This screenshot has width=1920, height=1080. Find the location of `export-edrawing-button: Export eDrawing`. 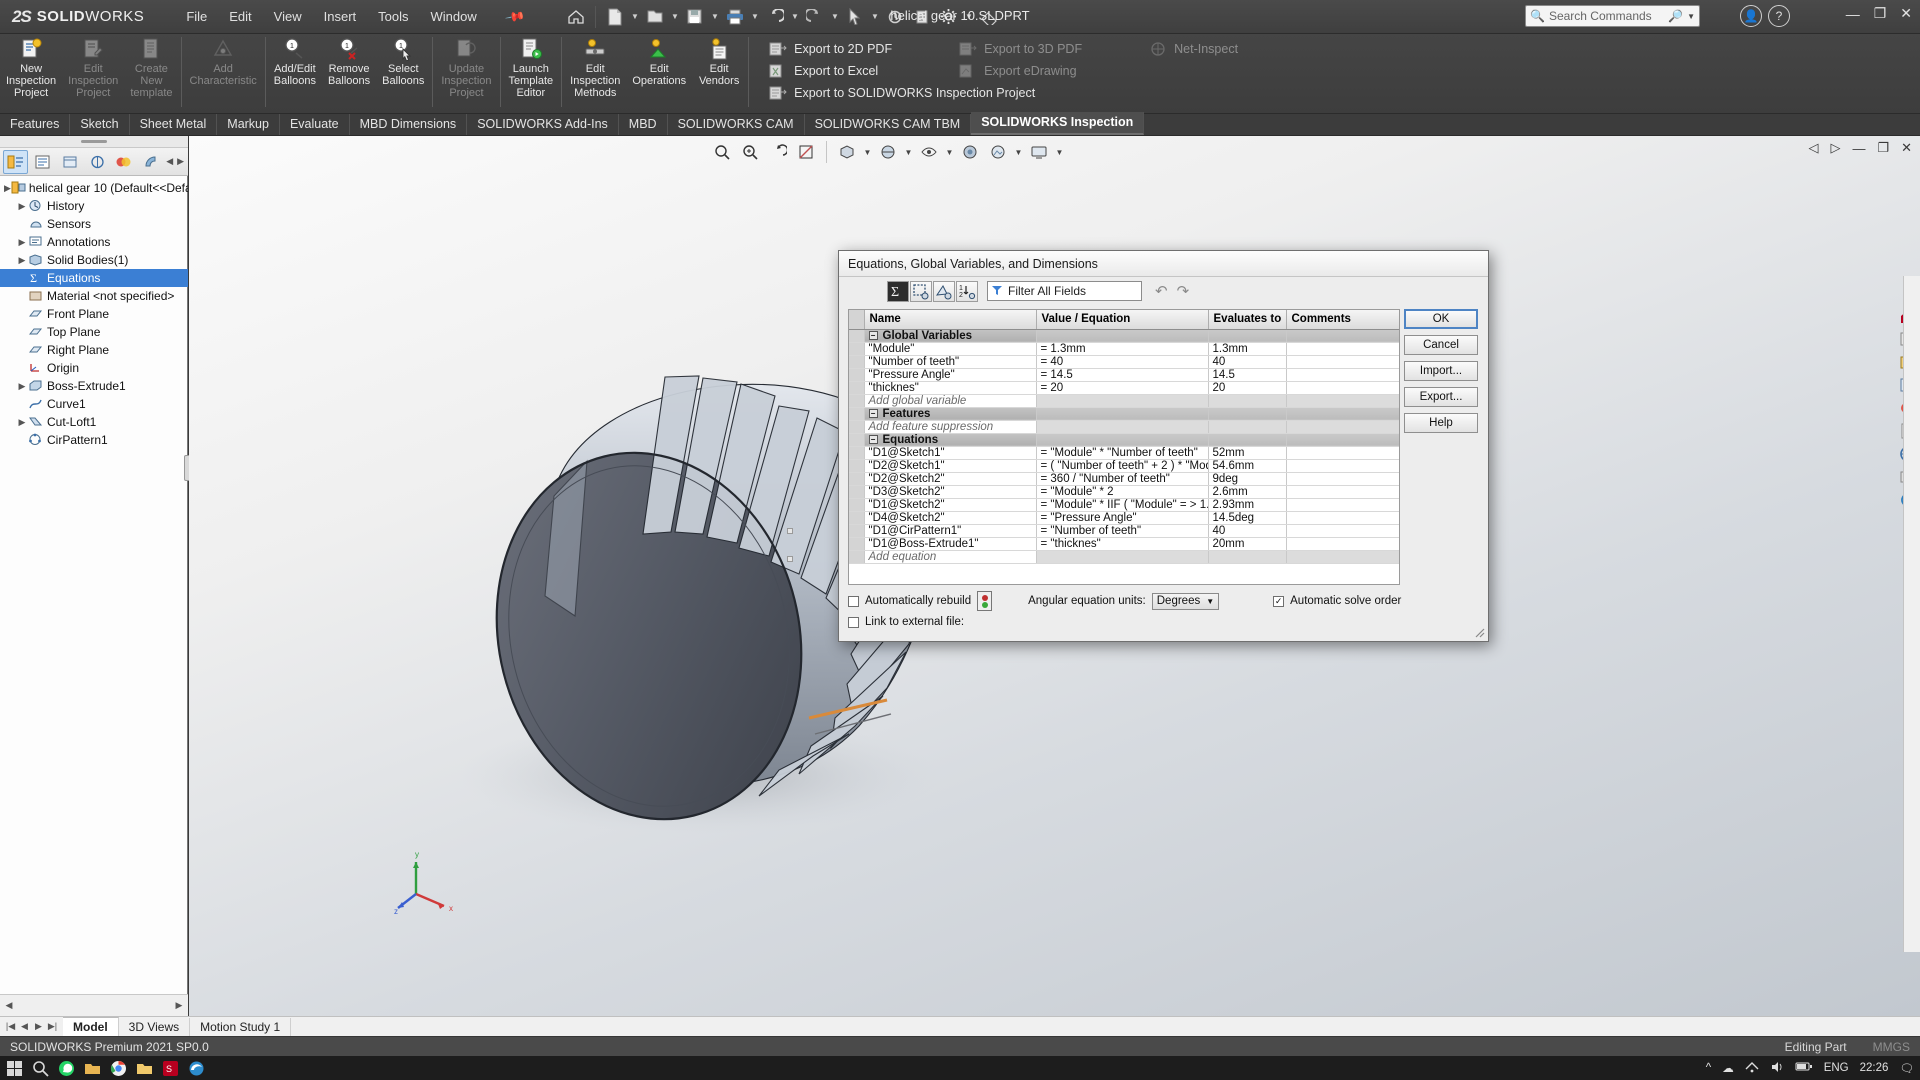

export-edrawing-button: Export eDrawing is located at coordinates (1048, 71).